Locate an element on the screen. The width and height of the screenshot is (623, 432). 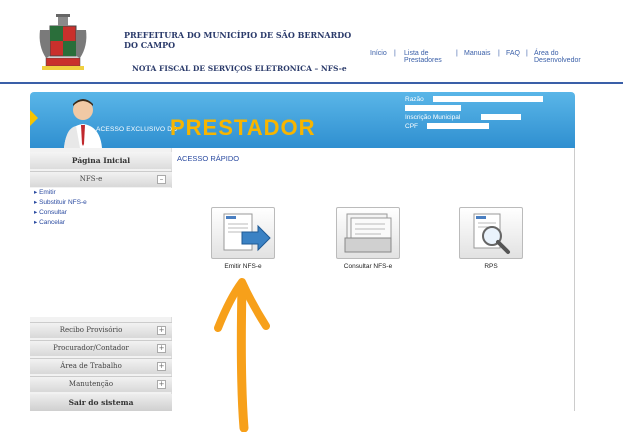
consultar-nfse-label: Consultar NFS-e is located at coordinates (368, 266).